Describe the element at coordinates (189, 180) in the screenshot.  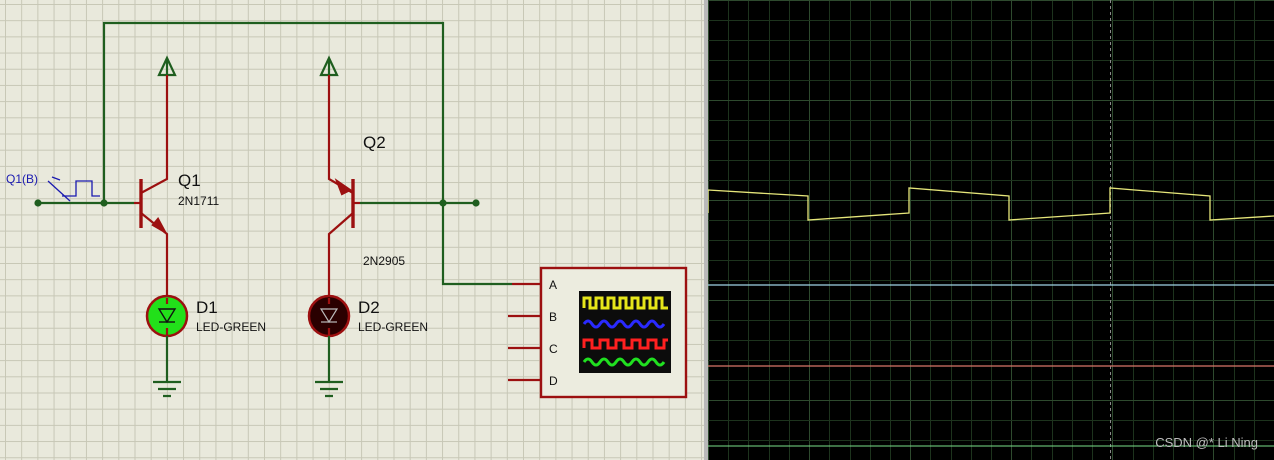
I see `q1-reference: Q1` at that location.